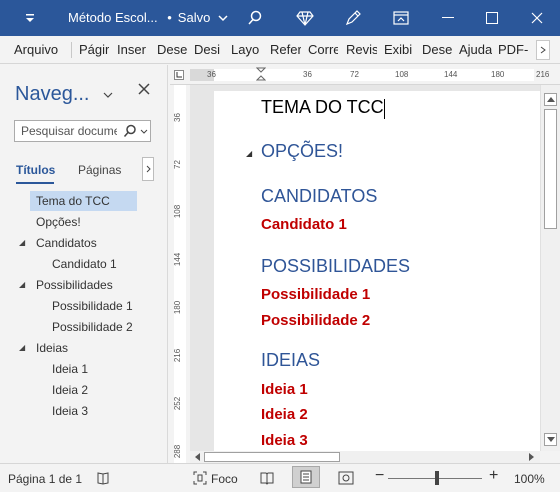  Describe the element at coordinates (285, 49) in the screenshot. I see `tab-references: Refer` at that location.